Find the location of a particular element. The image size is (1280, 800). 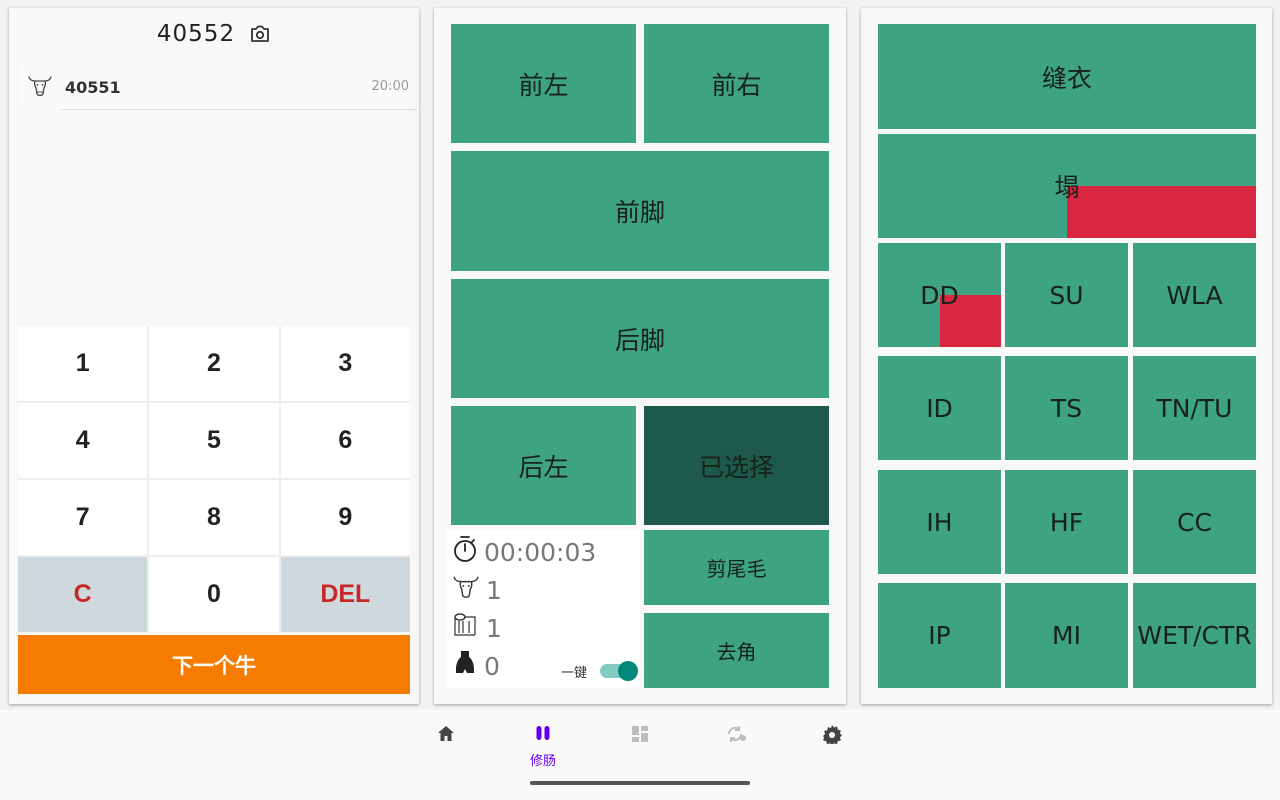

key-0: 0 is located at coordinates (214, 594).